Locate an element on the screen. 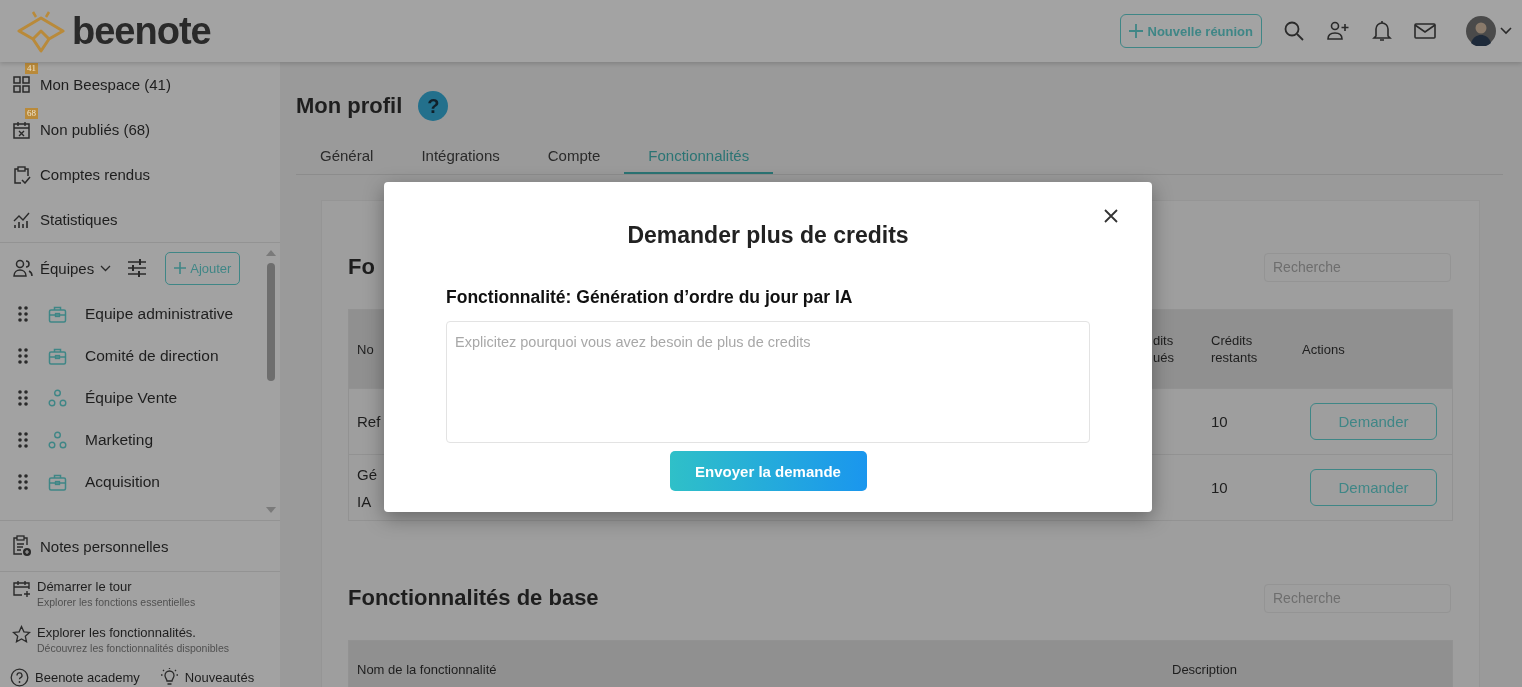 This screenshot has height=687, width=1522. section-title: Fo is located at coordinates (361, 267).